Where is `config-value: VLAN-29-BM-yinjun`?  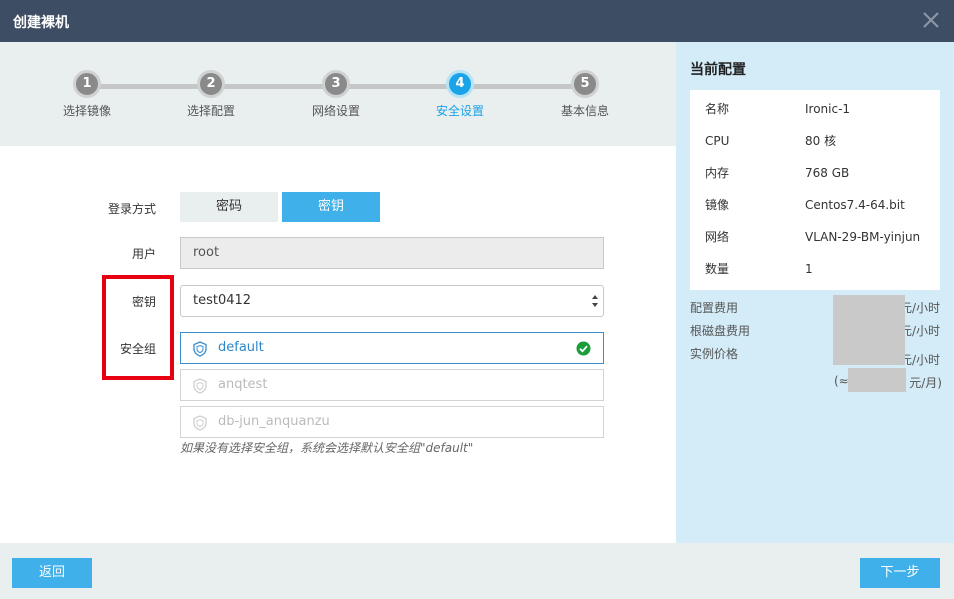
config-value: VLAN-29-BM-yinjun is located at coordinates (863, 237).